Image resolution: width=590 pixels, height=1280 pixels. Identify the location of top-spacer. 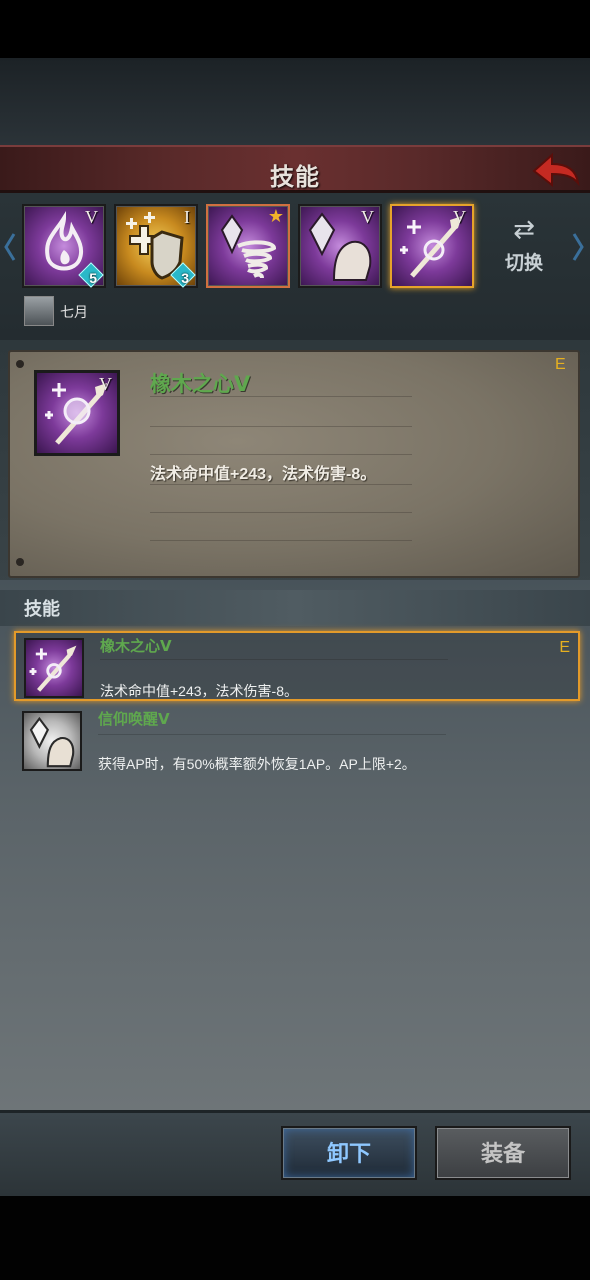
(295, 101).